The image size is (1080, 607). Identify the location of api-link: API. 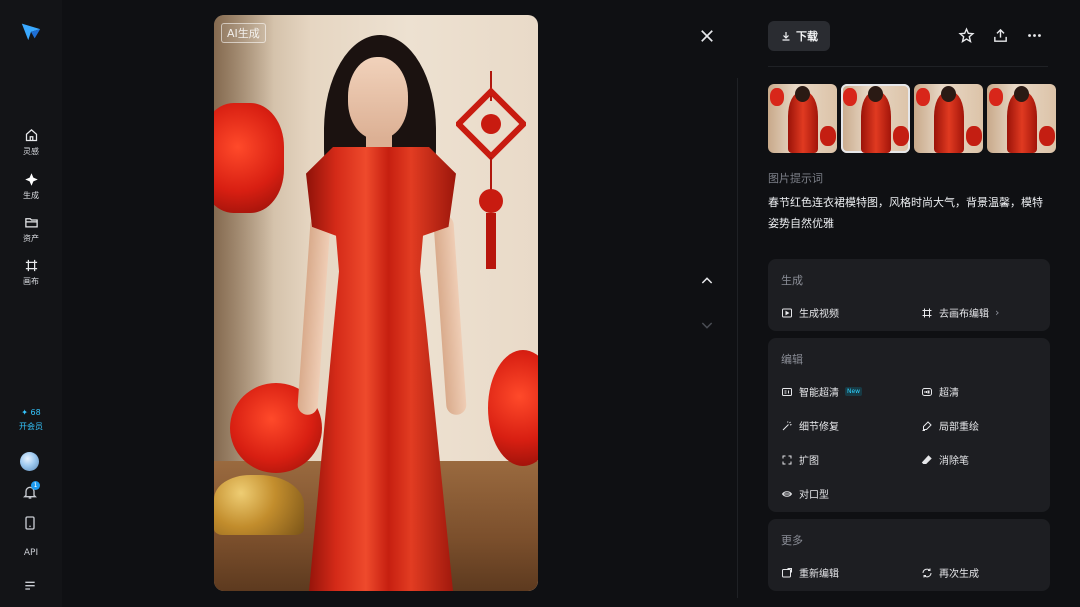
(31, 553).